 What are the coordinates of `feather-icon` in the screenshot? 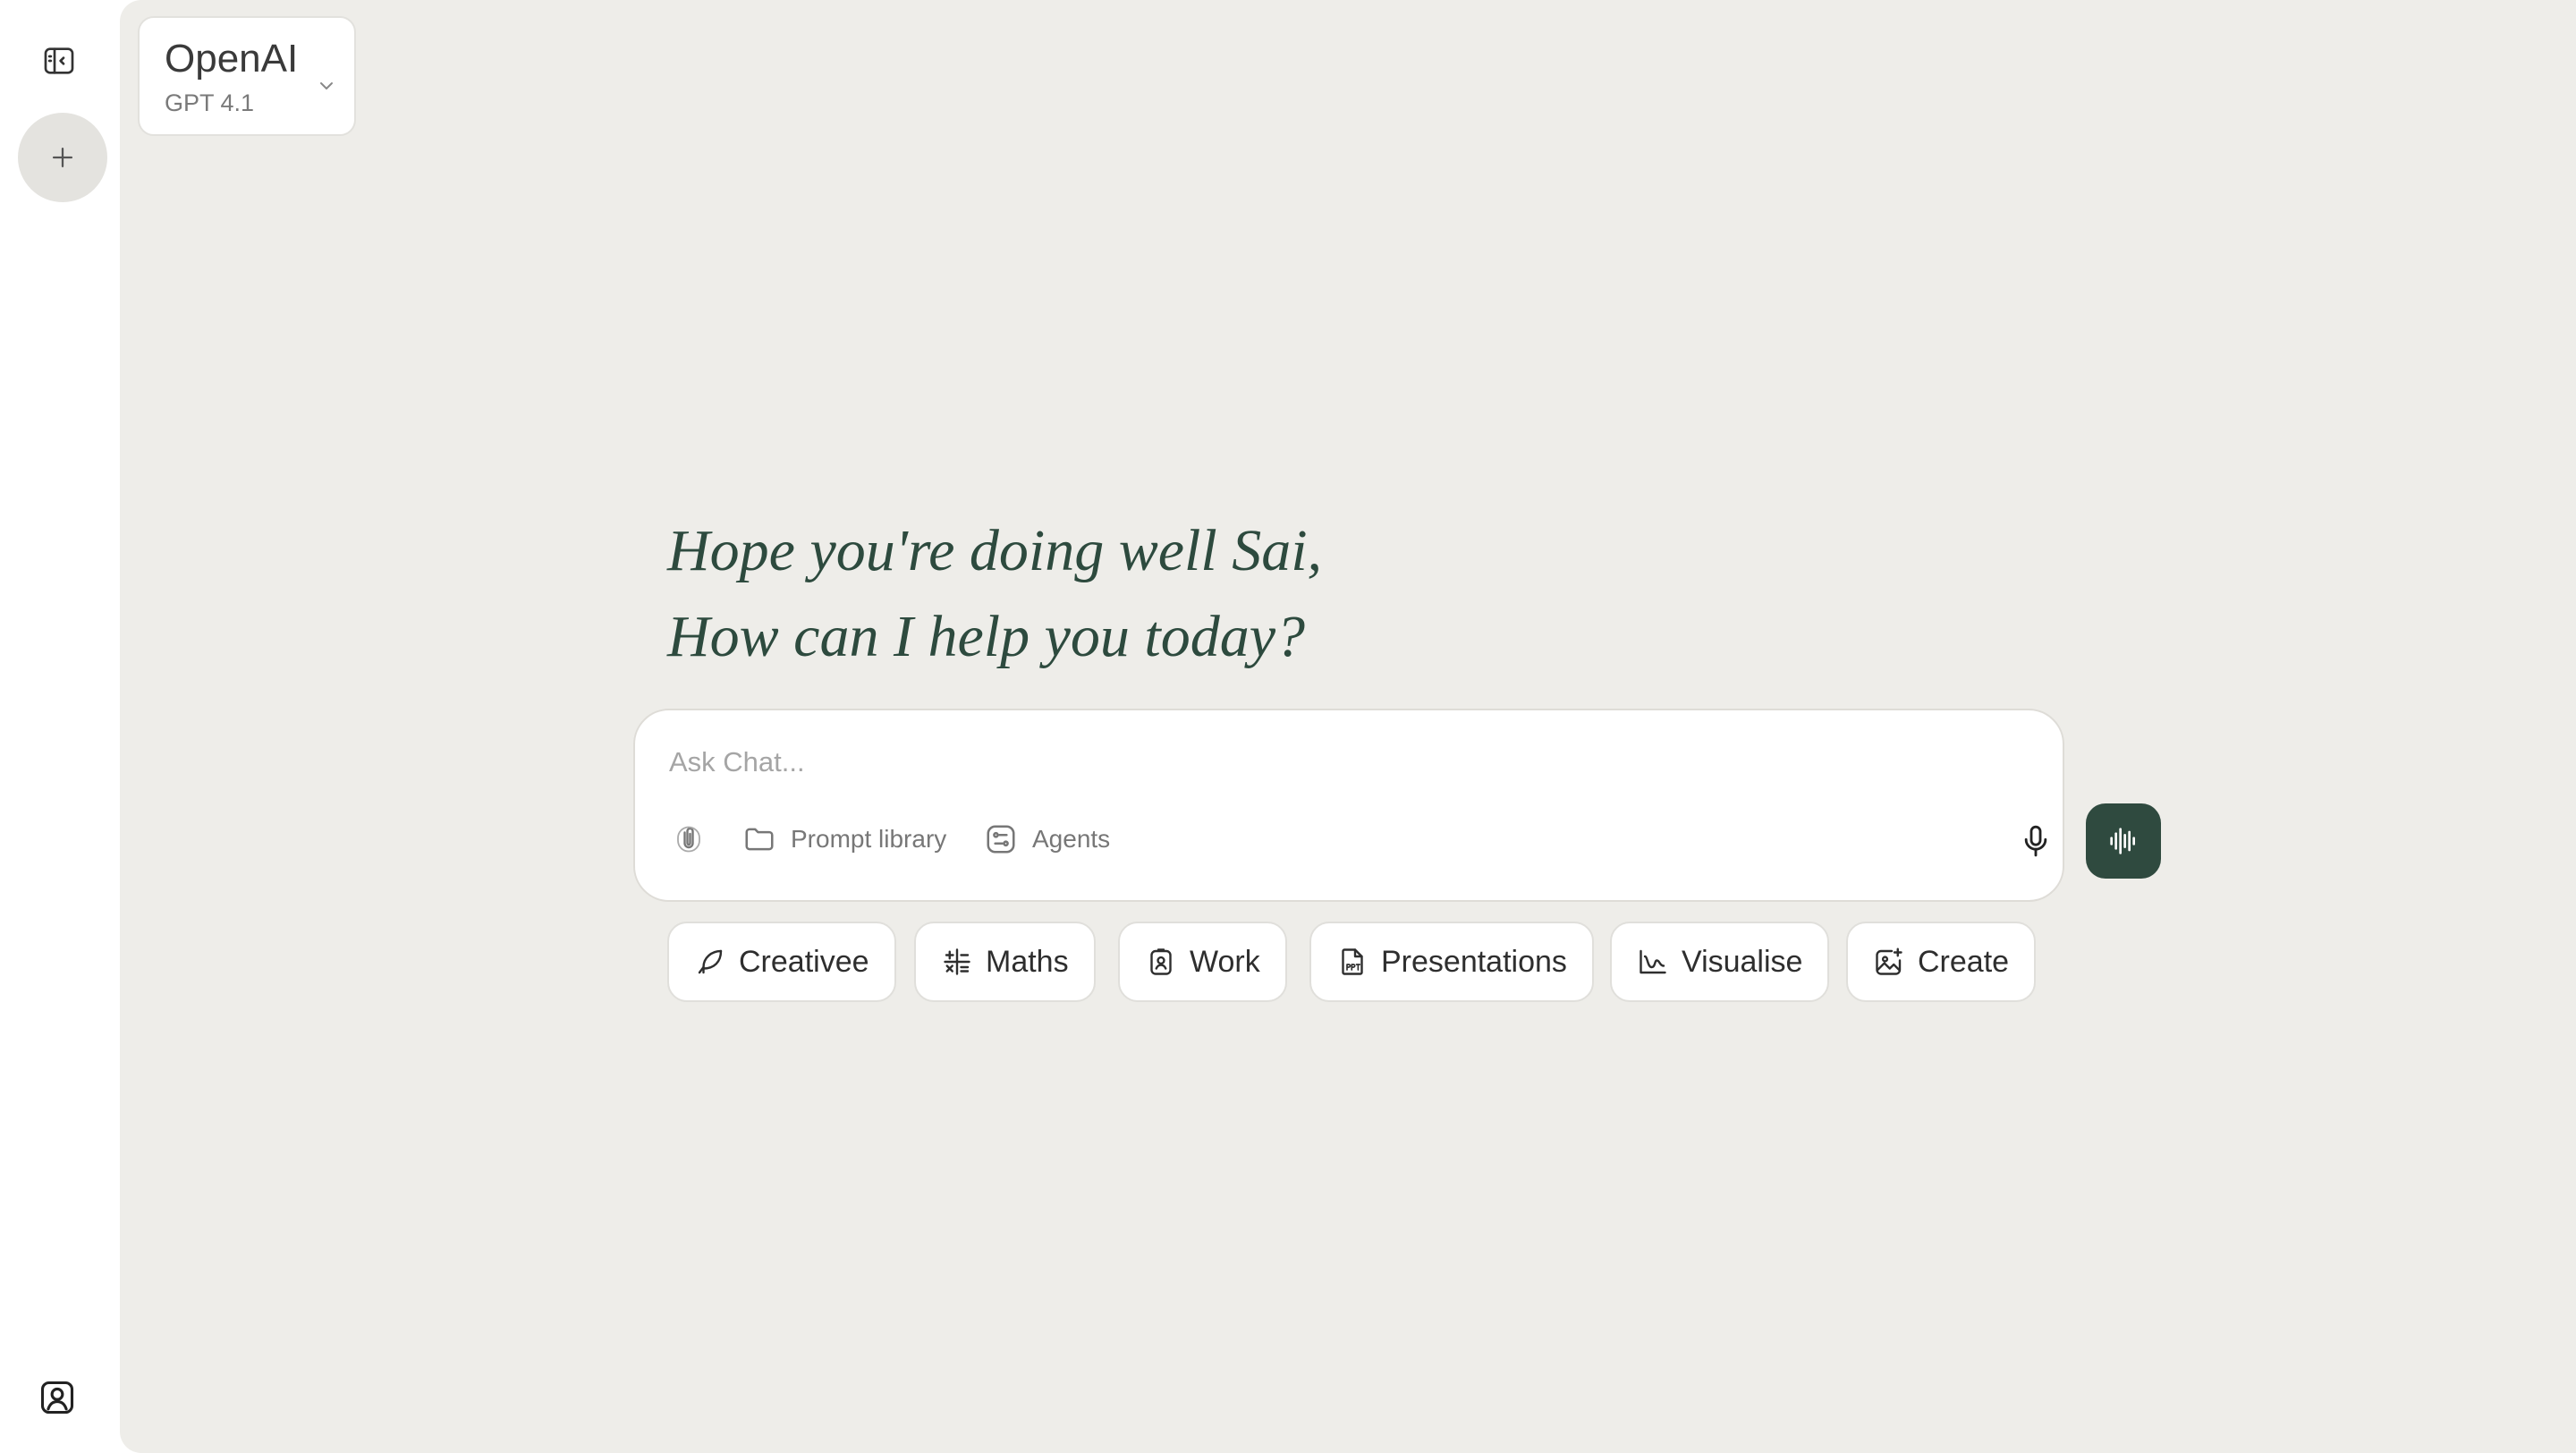 It's located at (710, 961).